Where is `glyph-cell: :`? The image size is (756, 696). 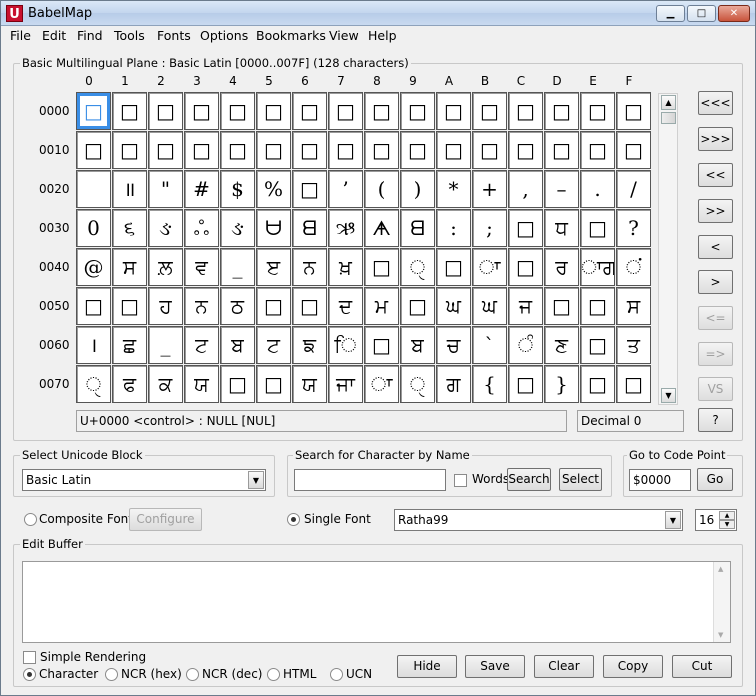 glyph-cell: : is located at coordinates (453, 228).